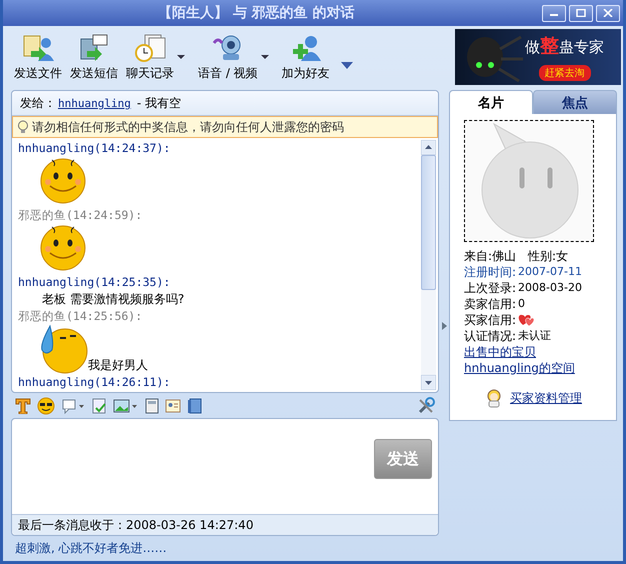 The height and width of the screenshot is (564, 626). What do you see at coordinates (428, 147) in the screenshot?
I see `scroll-up-icon` at bounding box center [428, 147].